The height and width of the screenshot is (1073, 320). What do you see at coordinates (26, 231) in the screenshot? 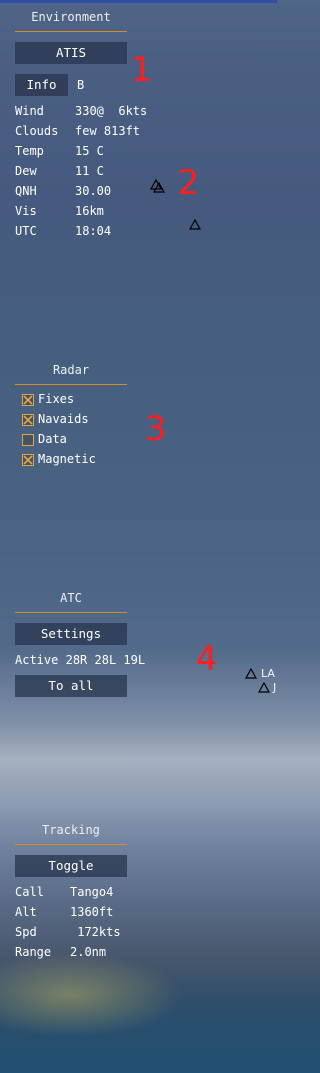
I see `utc-label: UTC` at bounding box center [26, 231].